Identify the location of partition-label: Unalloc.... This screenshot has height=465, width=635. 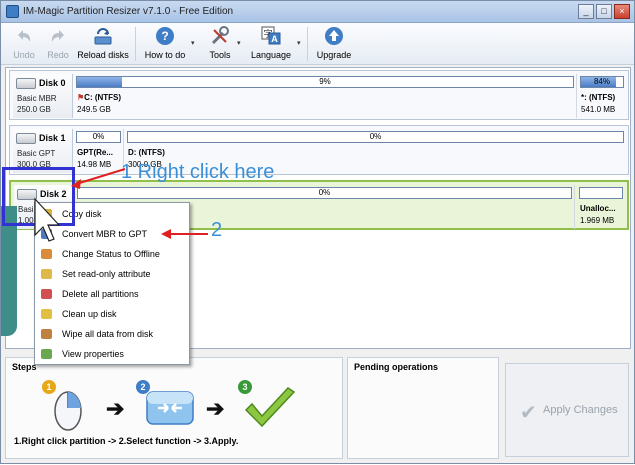
(598, 208).